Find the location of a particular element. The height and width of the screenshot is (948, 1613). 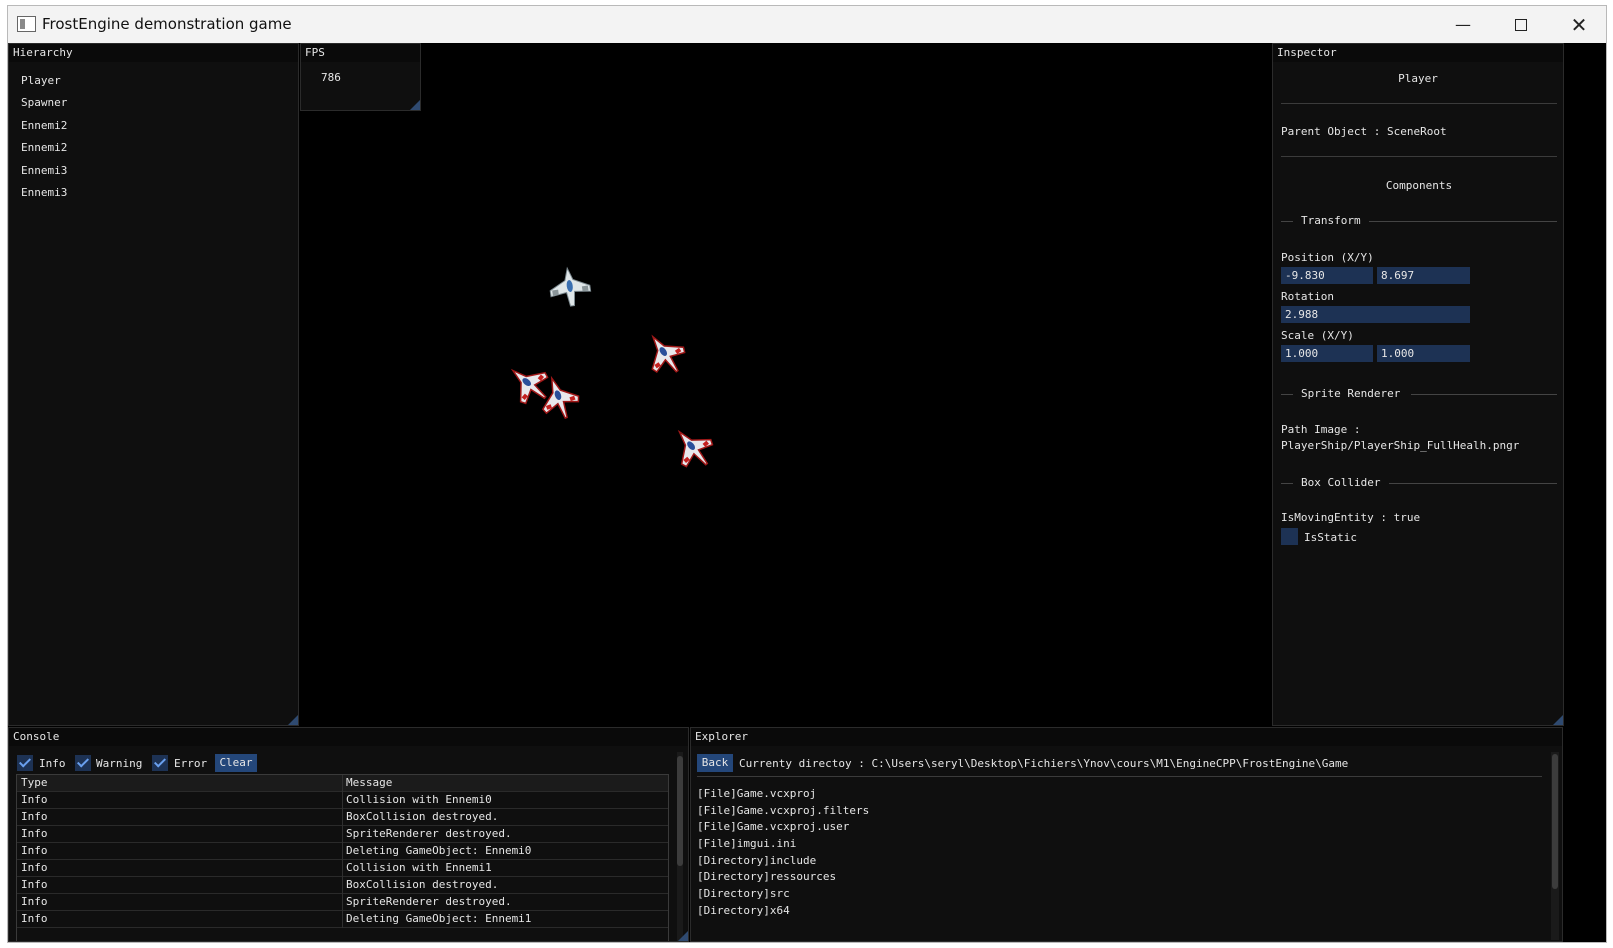

fps-panel: FPS 786 is located at coordinates (360, 77).